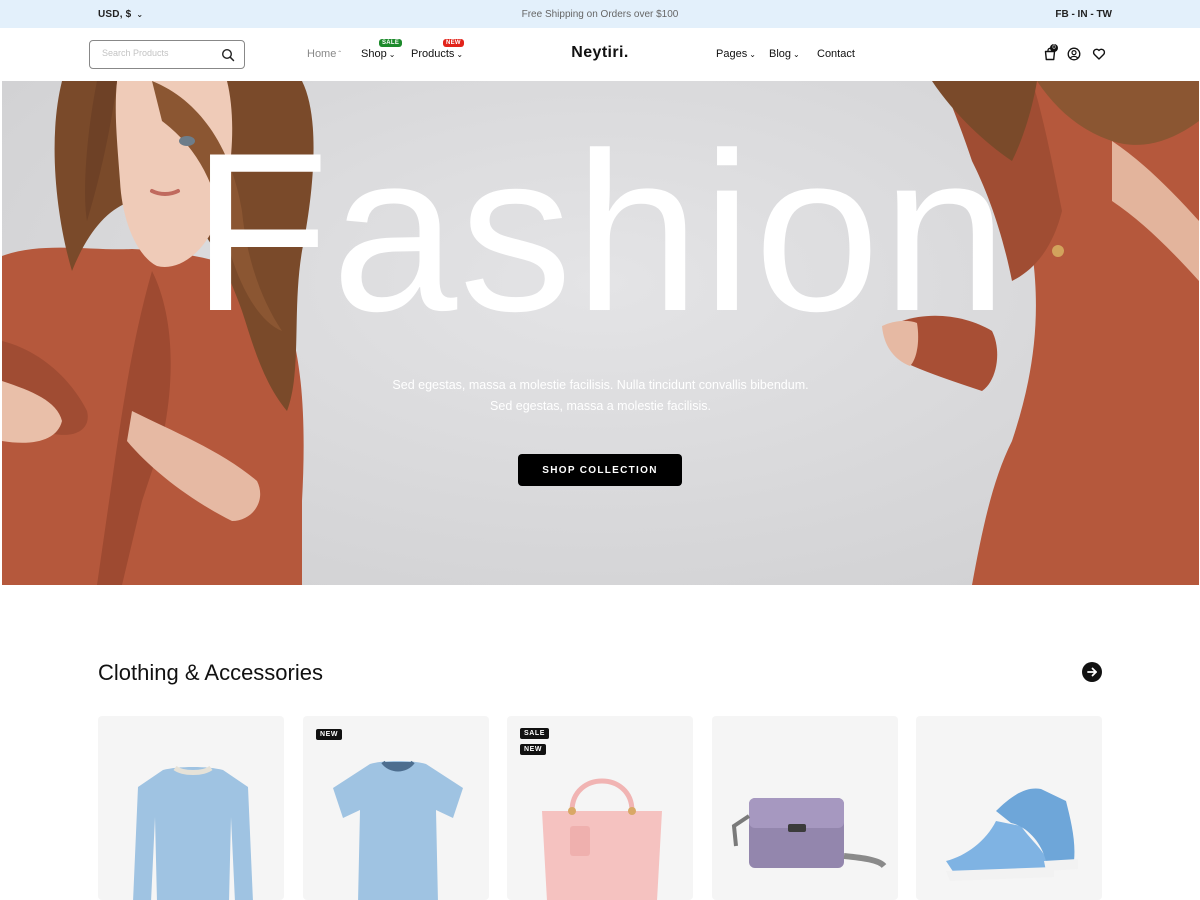  What do you see at coordinates (210, 672) in the screenshot?
I see `section-title: Clothing & Accessories` at bounding box center [210, 672].